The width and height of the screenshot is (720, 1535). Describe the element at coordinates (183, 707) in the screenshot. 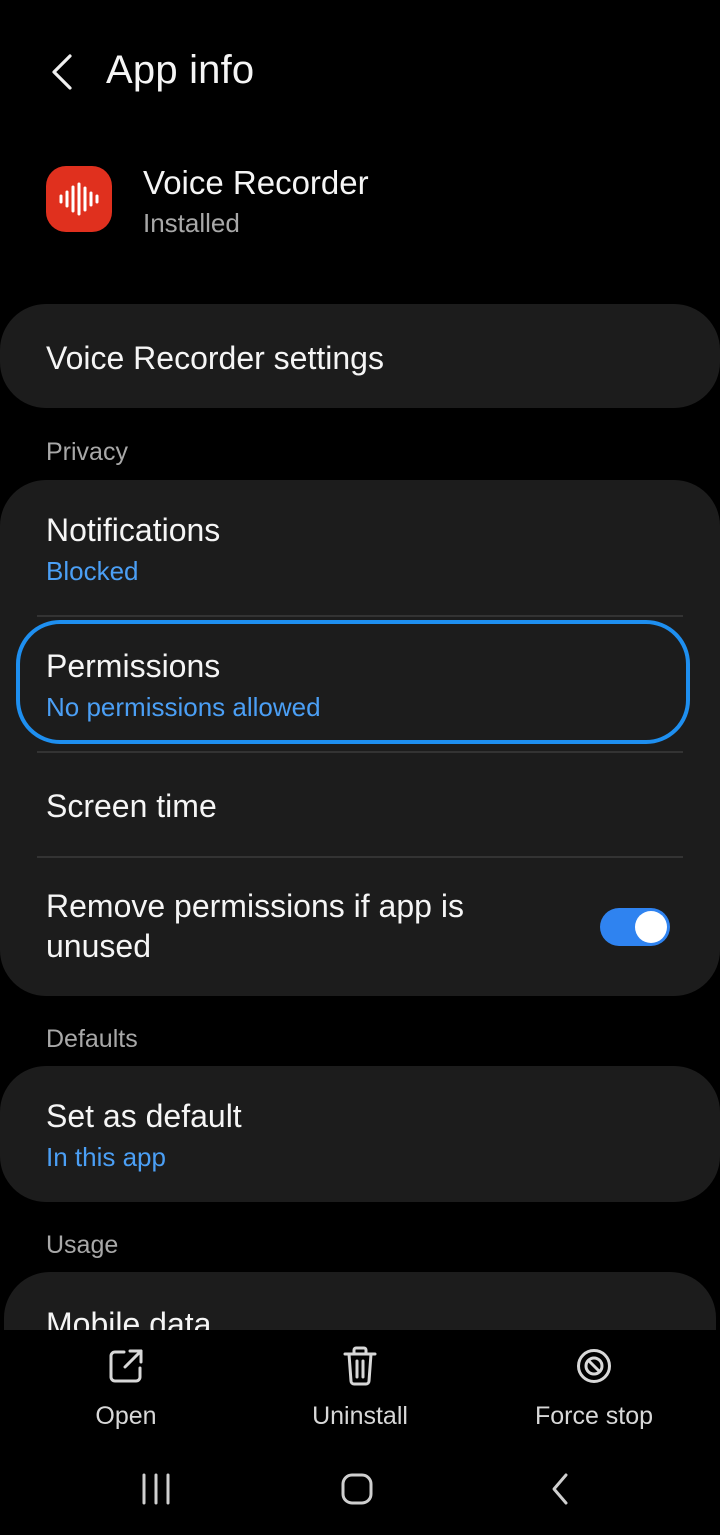

I see `permissions-status: No permissions allowed` at that location.